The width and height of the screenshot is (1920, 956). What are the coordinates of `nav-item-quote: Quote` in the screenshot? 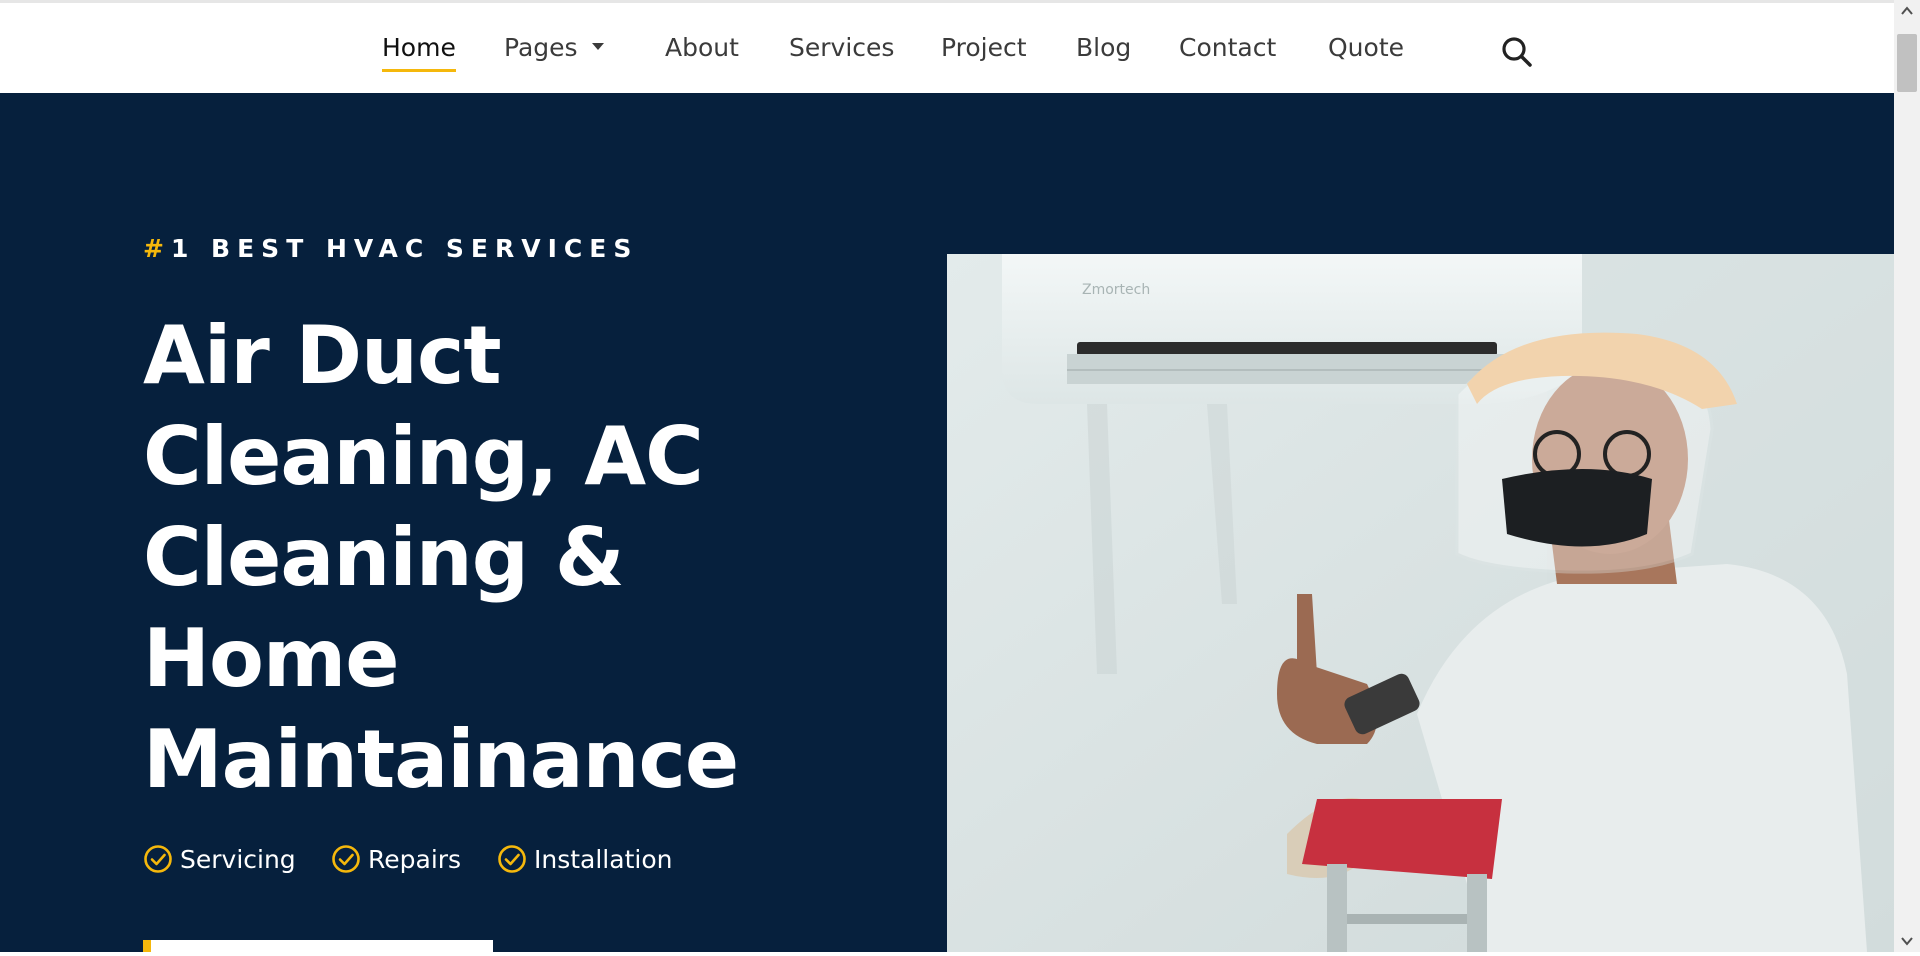 It's located at (1366, 47).